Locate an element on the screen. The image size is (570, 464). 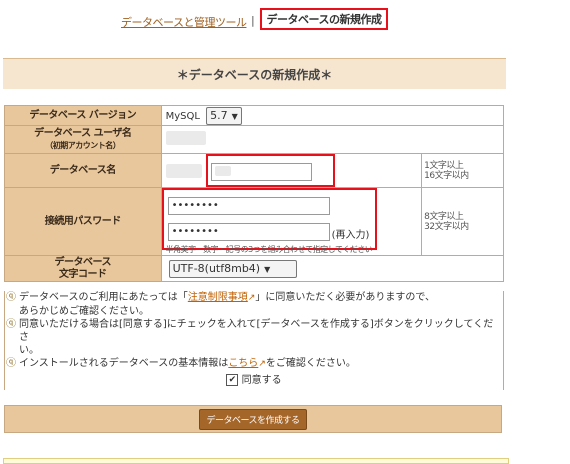
charset-select: UTF-8(utf8mb4) ▼ is located at coordinates (232, 268).